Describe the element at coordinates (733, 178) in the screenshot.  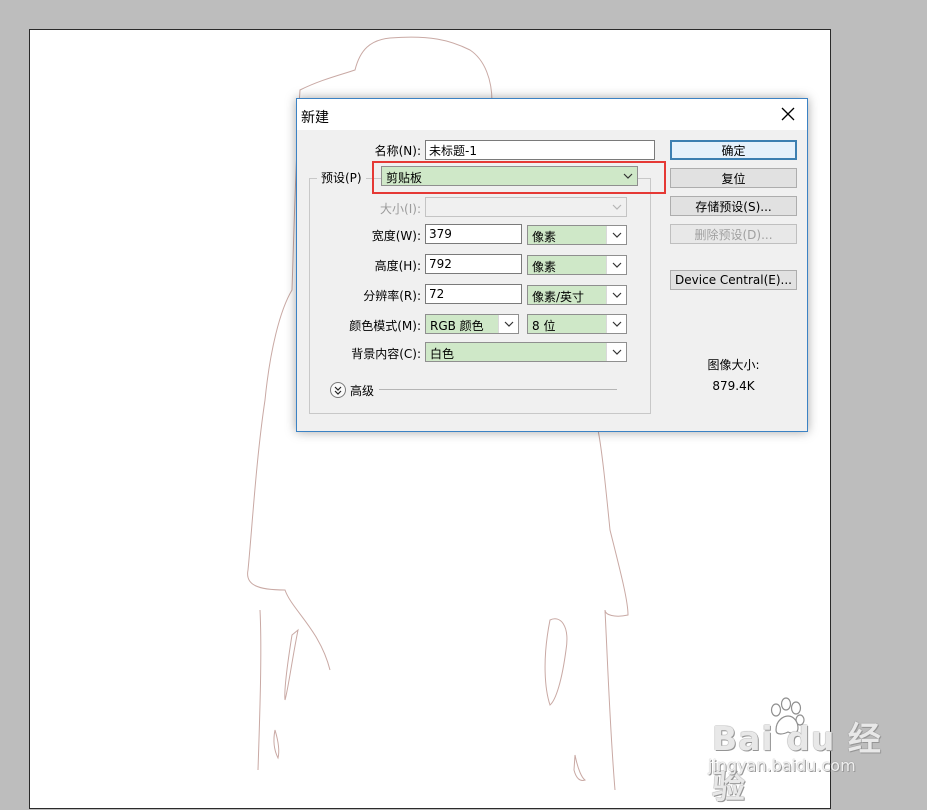
I see `reset-button: 复位` at that location.